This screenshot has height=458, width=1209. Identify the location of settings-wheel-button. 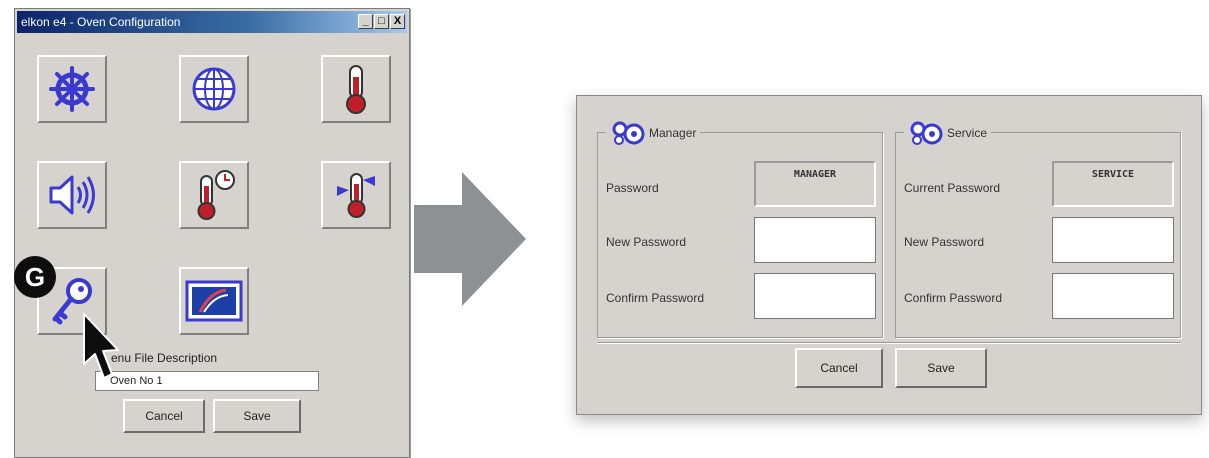
(72, 89).